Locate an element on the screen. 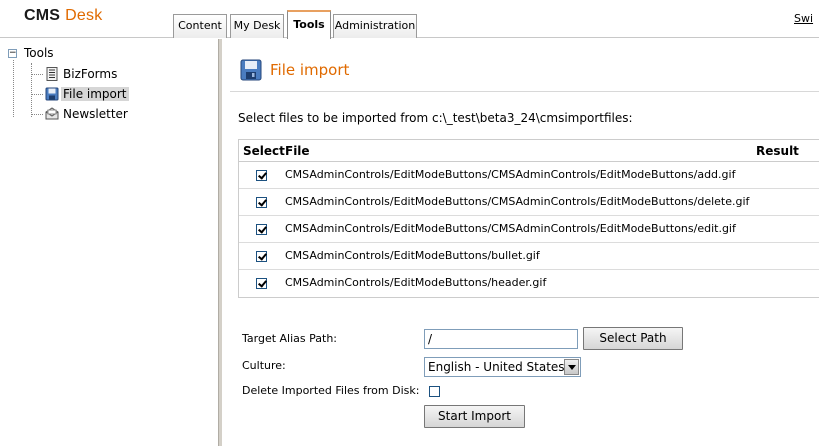 This screenshot has height=446, width=819. tree-root-tools: Tools is located at coordinates (39, 53).